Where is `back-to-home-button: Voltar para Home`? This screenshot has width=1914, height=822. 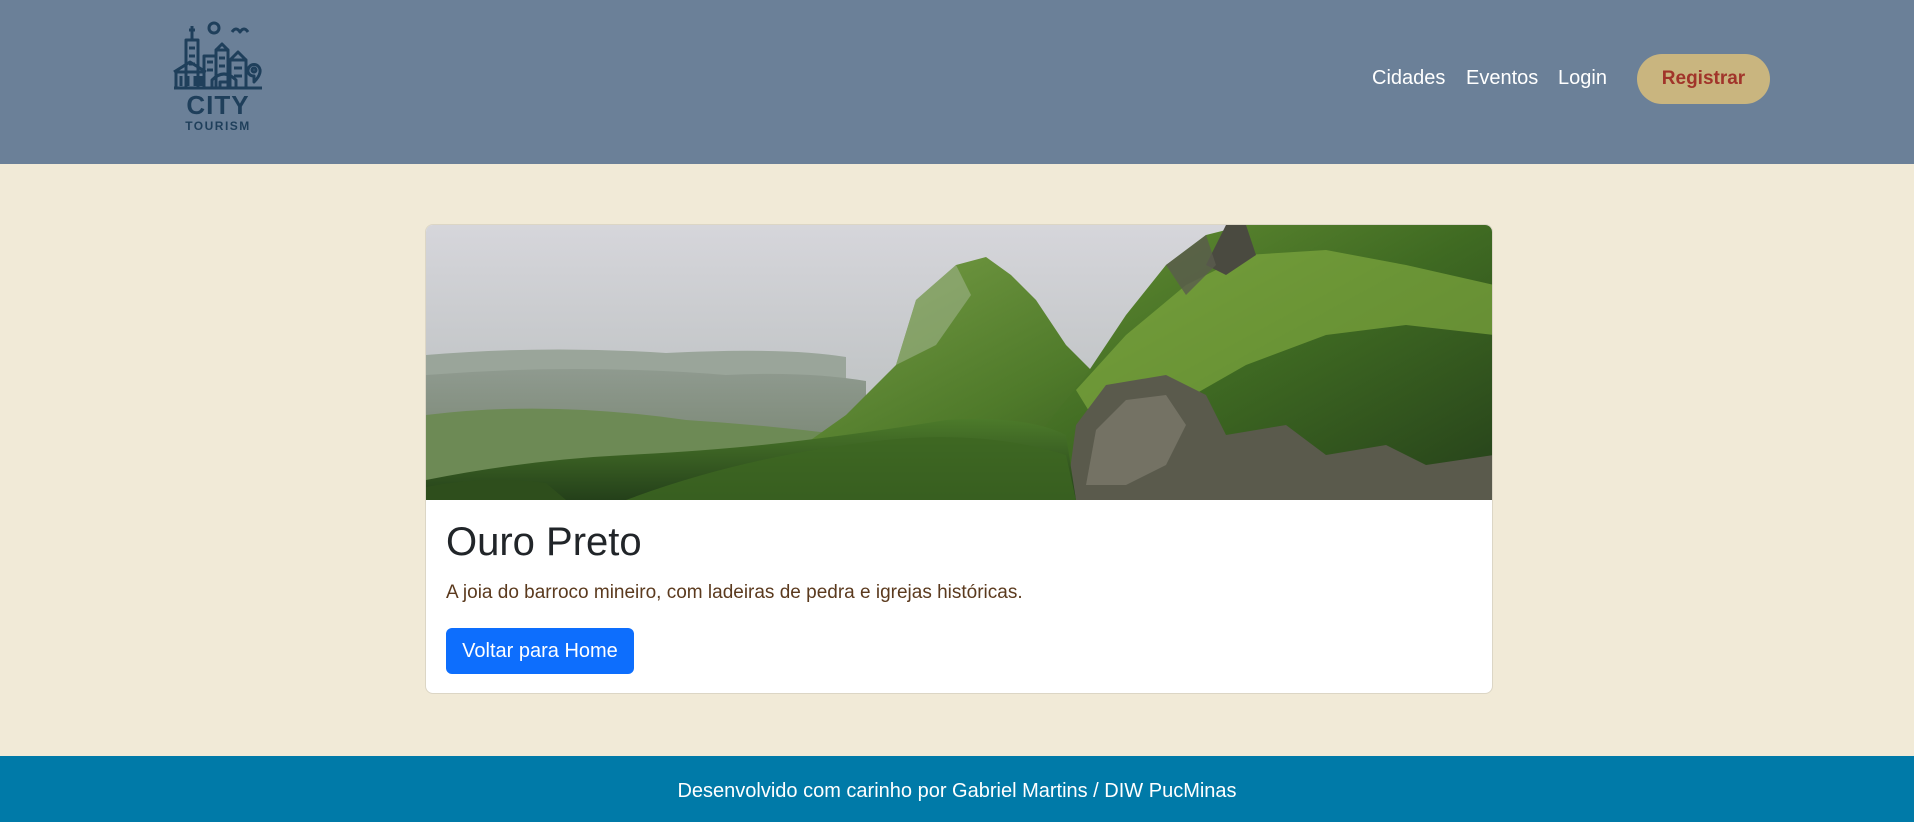
back-to-home-button: Voltar para Home is located at coordinates (540, 651).